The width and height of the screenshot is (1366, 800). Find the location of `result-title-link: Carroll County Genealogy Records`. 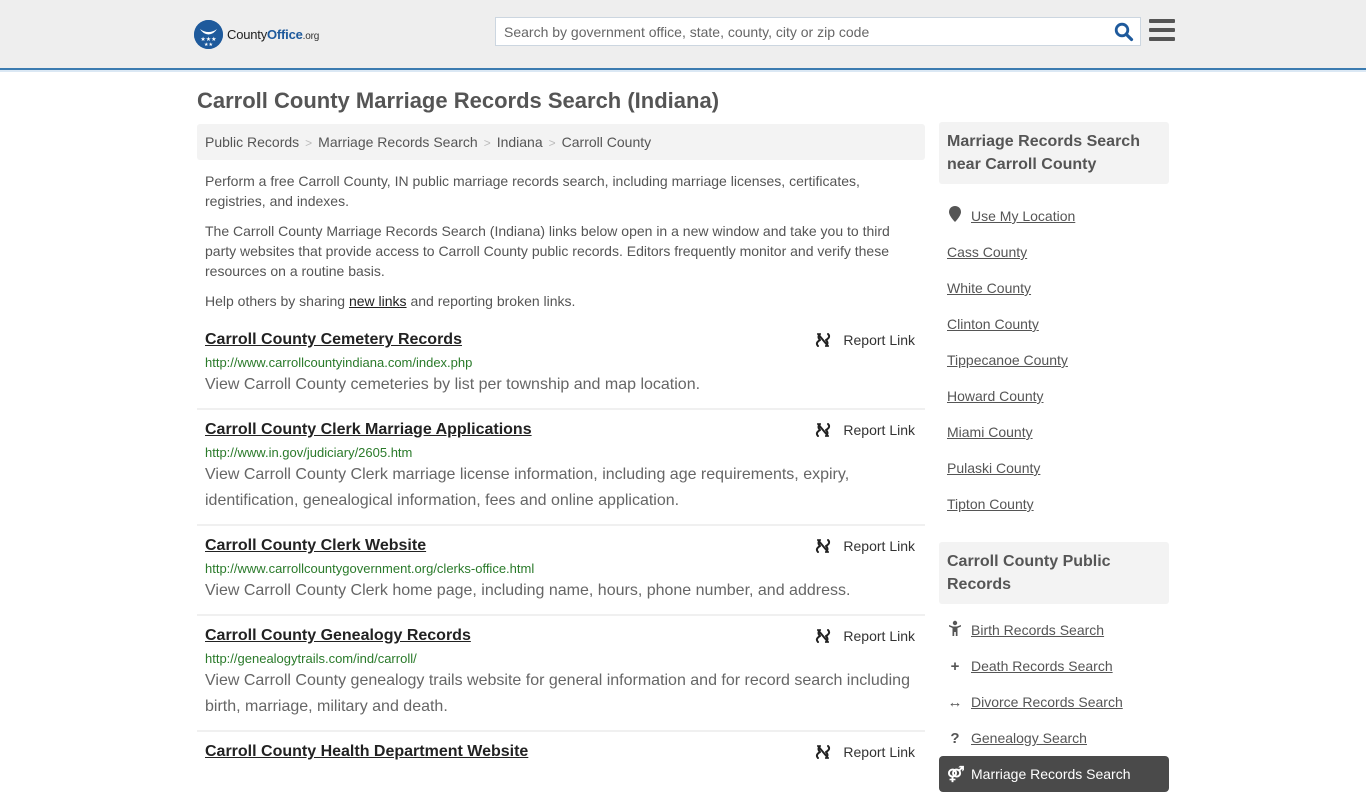

result-title-link: Carroll County Genealogy Records is located at coordinates (338, 636).